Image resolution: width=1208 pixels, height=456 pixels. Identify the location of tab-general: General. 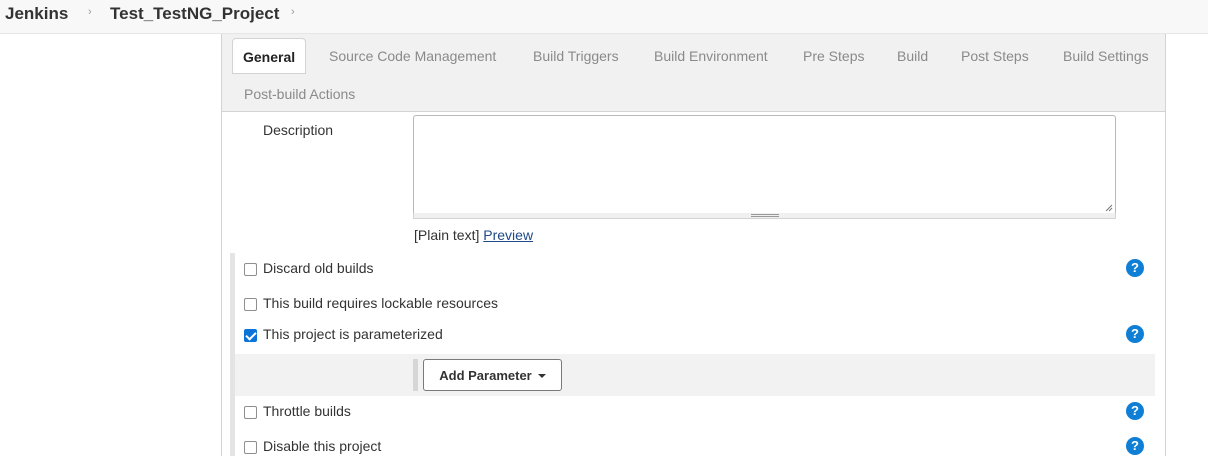
(269, 56).